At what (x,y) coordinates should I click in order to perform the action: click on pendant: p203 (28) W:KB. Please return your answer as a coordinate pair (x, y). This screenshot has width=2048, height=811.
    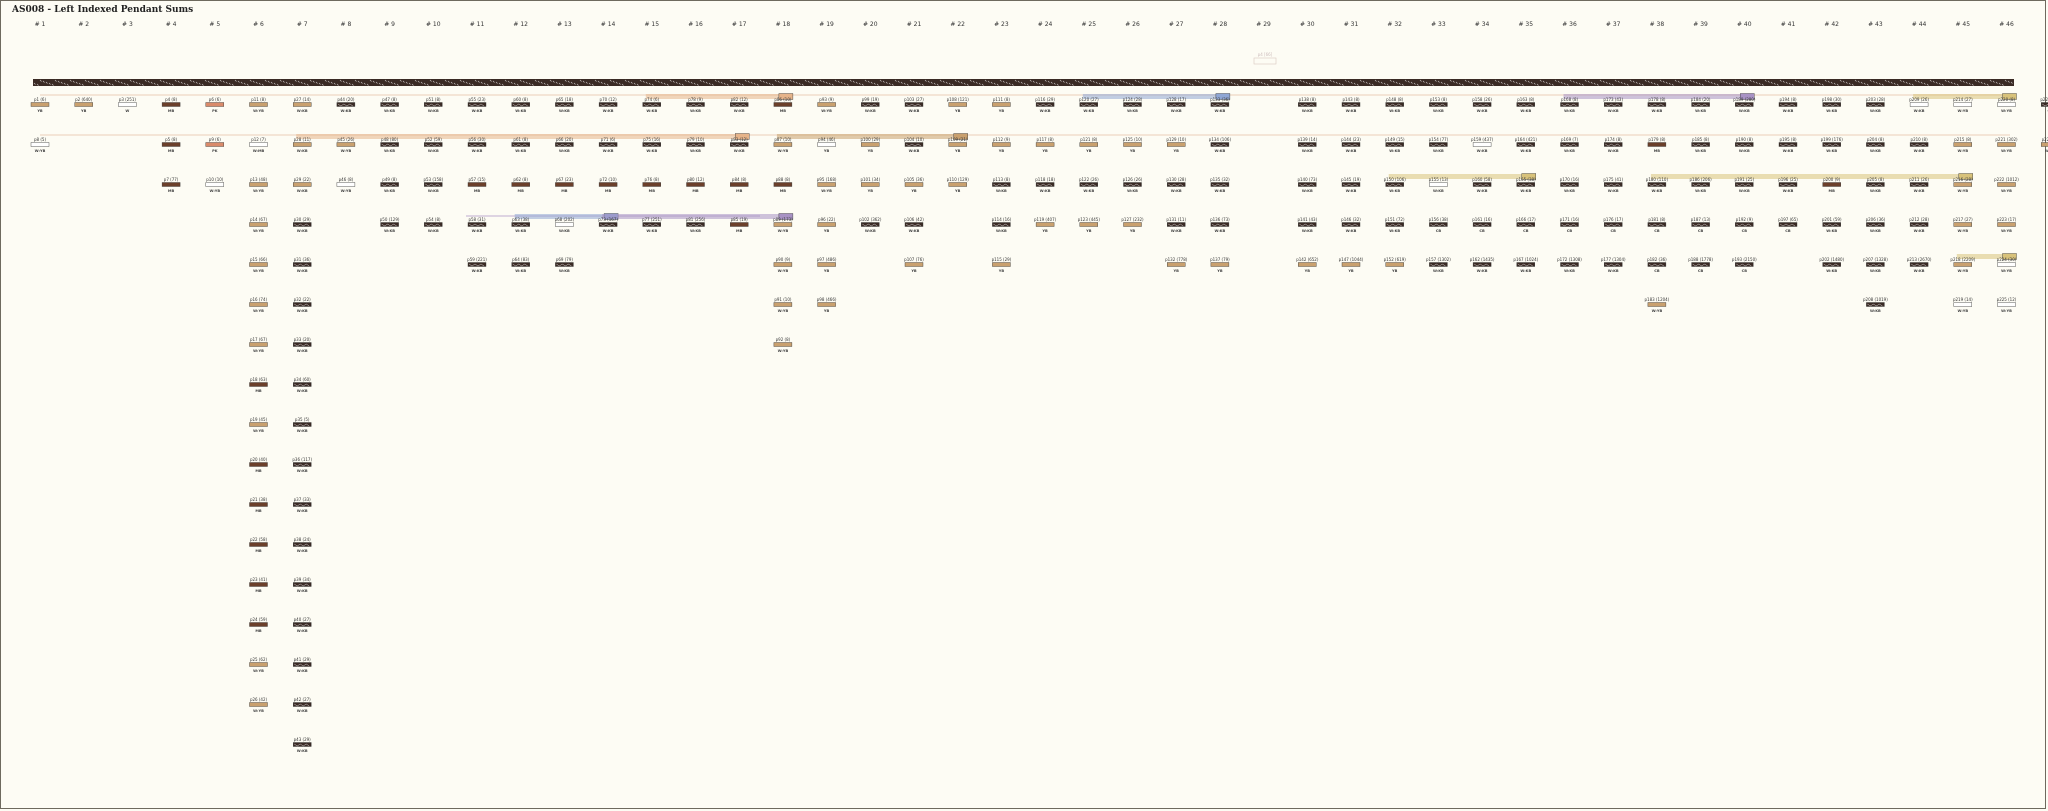
    Looking at the image, I should click on (1876, 105).